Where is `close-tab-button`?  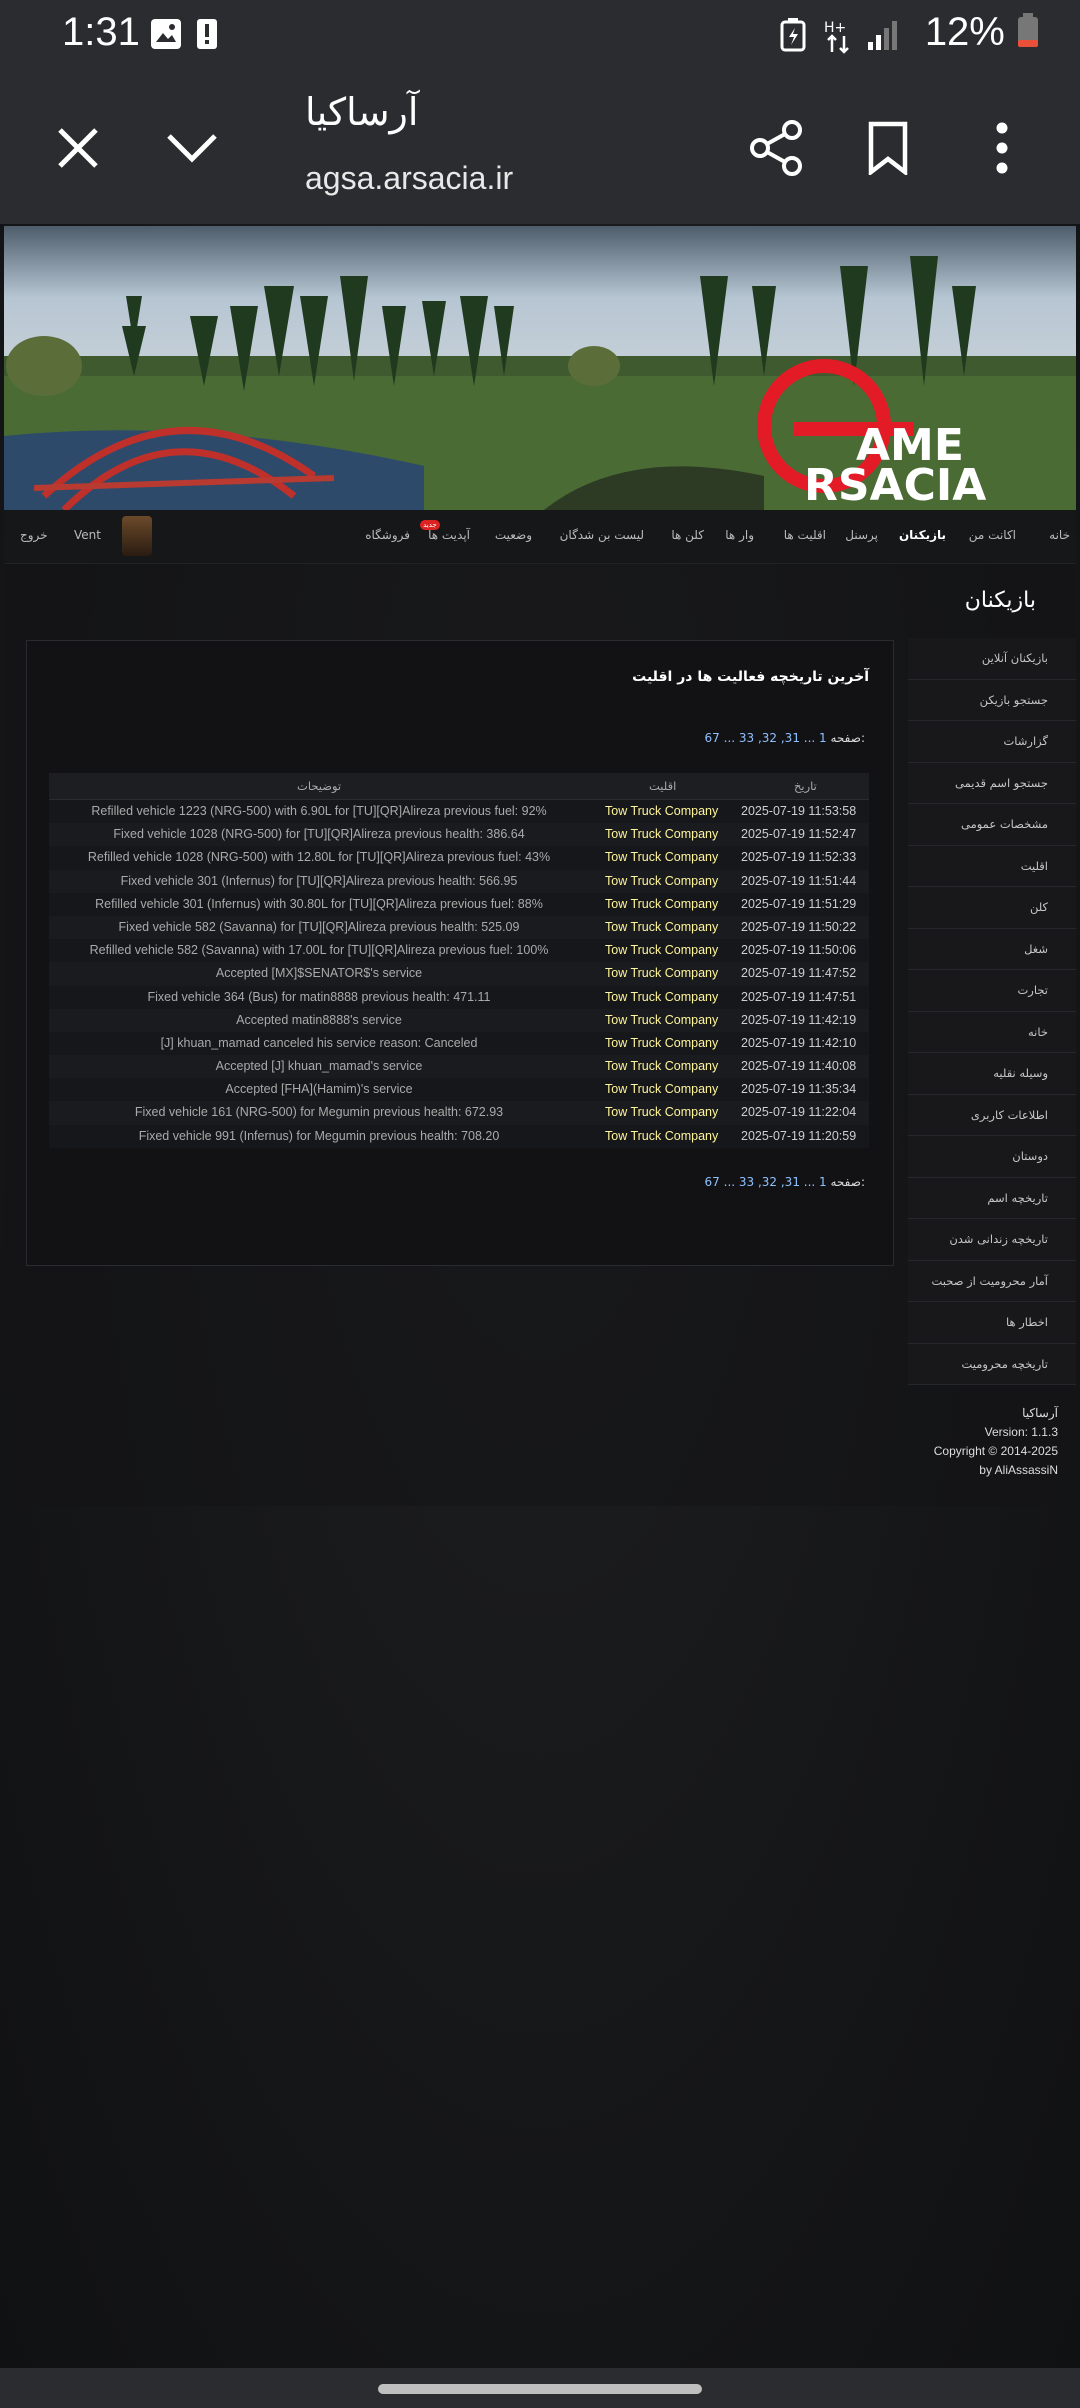
close-tab-button is located at coordinates (78, 148).